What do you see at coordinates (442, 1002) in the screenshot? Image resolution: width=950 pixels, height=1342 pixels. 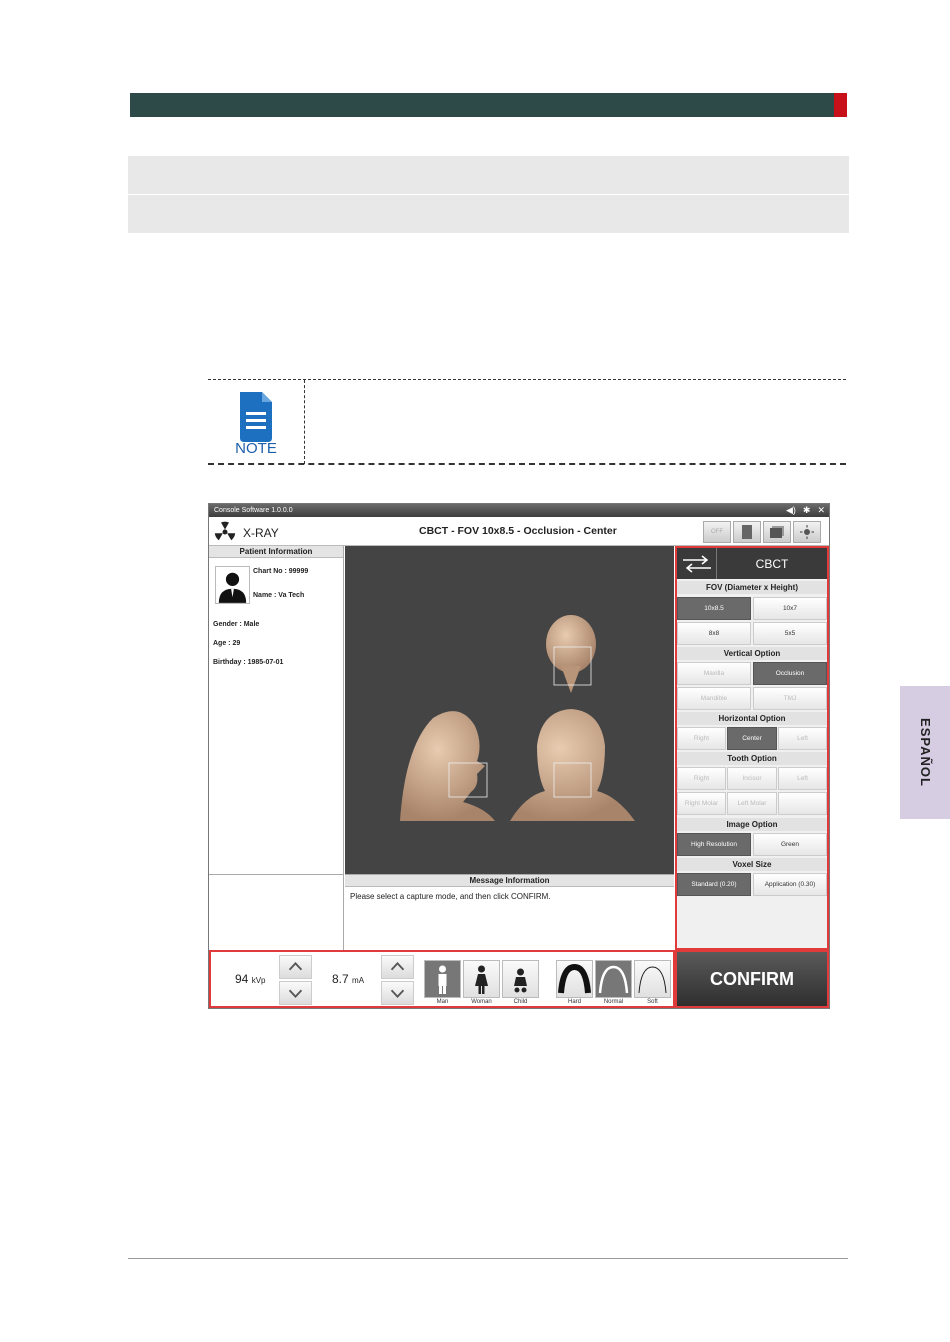 I see `man-label: Man` at bounding box center [442, 1002].